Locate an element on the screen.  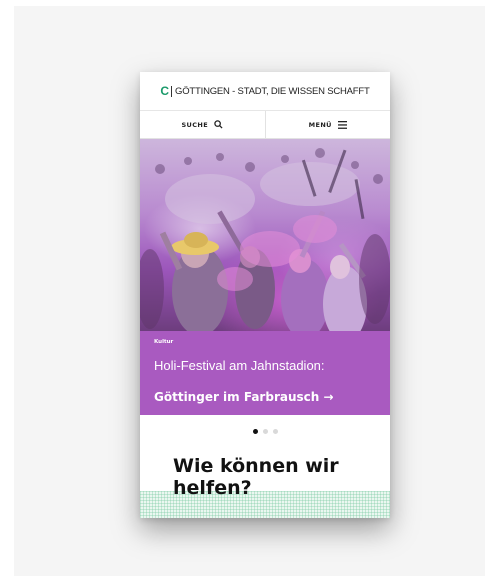
search-label: SUCHE is located at coordinates (195, 124).